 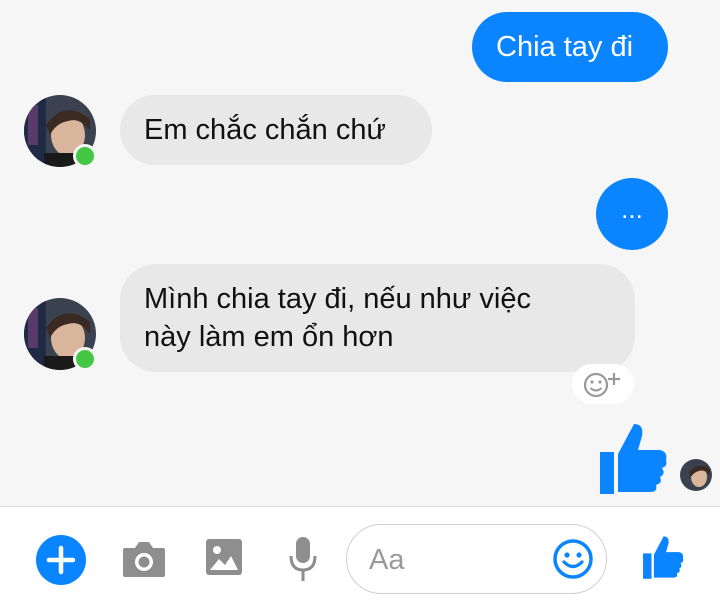 I want to click on message-text-line: Mình chia tay đi, nếu như việc, so click(x=337, y=299).